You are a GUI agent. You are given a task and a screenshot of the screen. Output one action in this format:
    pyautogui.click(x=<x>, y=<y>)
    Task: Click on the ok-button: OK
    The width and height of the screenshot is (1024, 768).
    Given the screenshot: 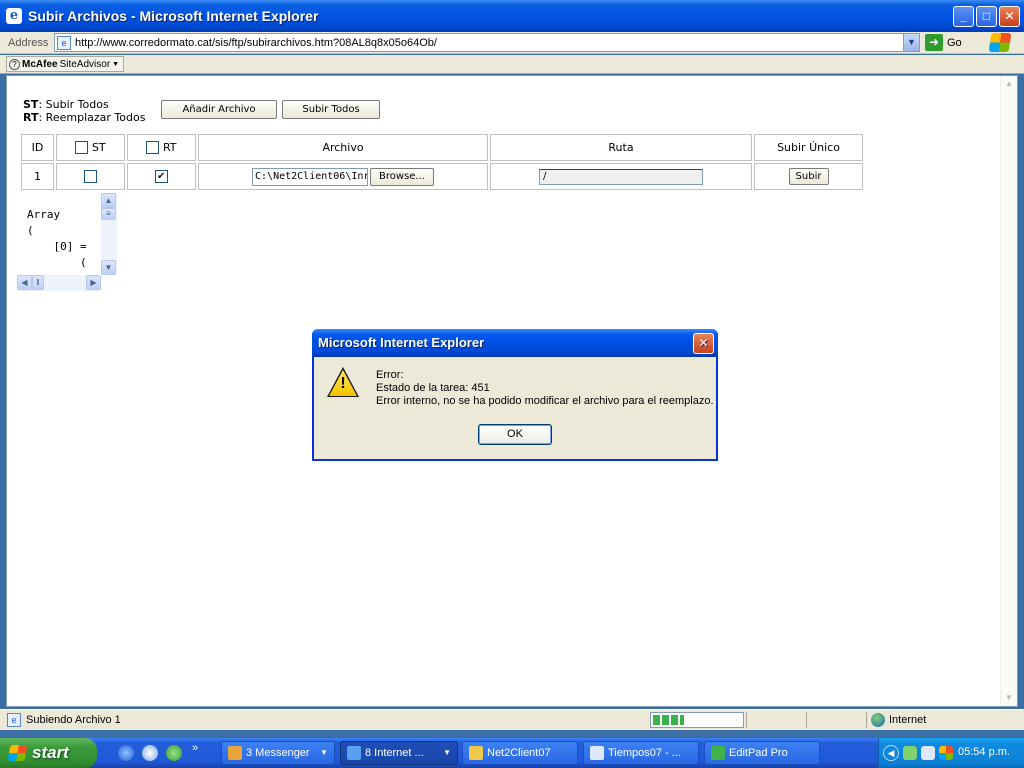 What is the action you would take?
    pyautogui.click(x=515, y=434)
    